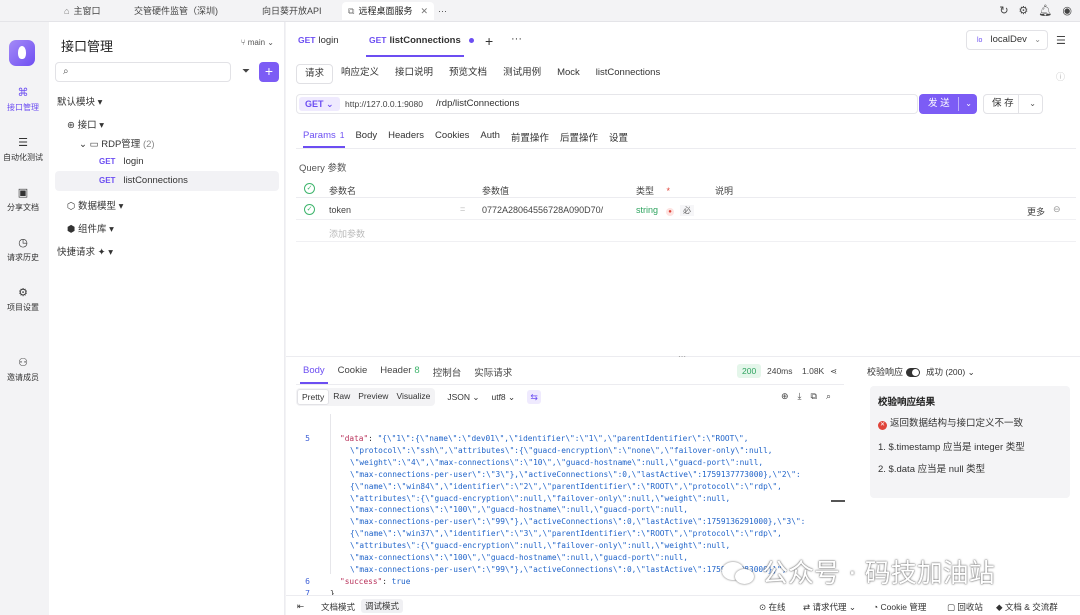 The image size is (1080, 615). Describe the element at coordinates (415, 56) in the screenshot. I see `active-tab-indicator` at that location.